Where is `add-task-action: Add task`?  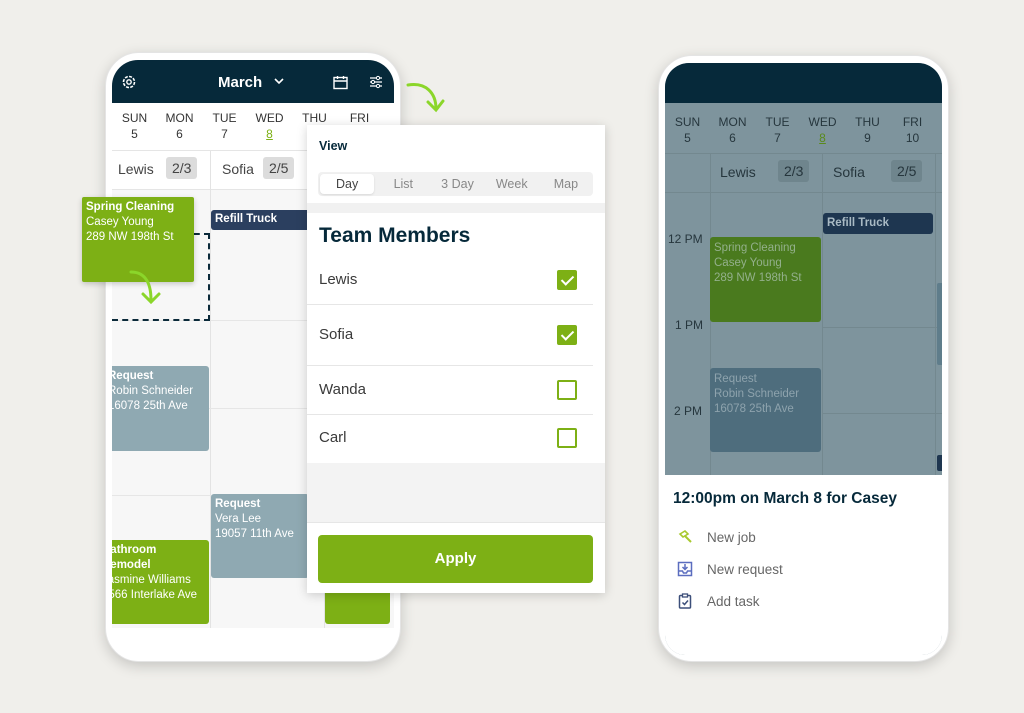
add-task-action: Add task is located at coordinates (718, 601).